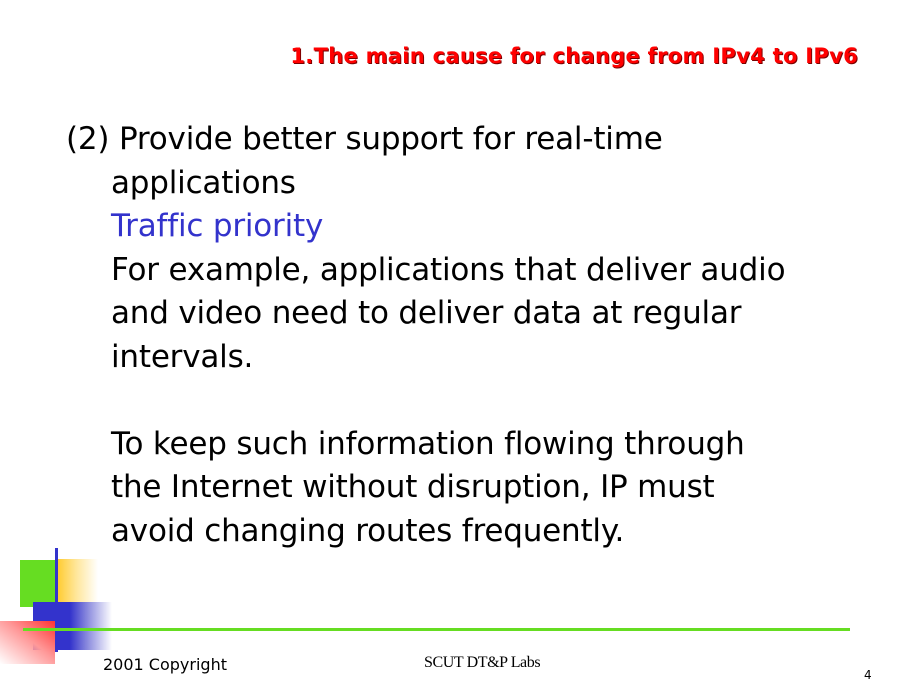 The height and width of the screenshot is (690, 920). I want to click on paragraph-2-line-1: To keep such information flowing through, so click(428, 443).